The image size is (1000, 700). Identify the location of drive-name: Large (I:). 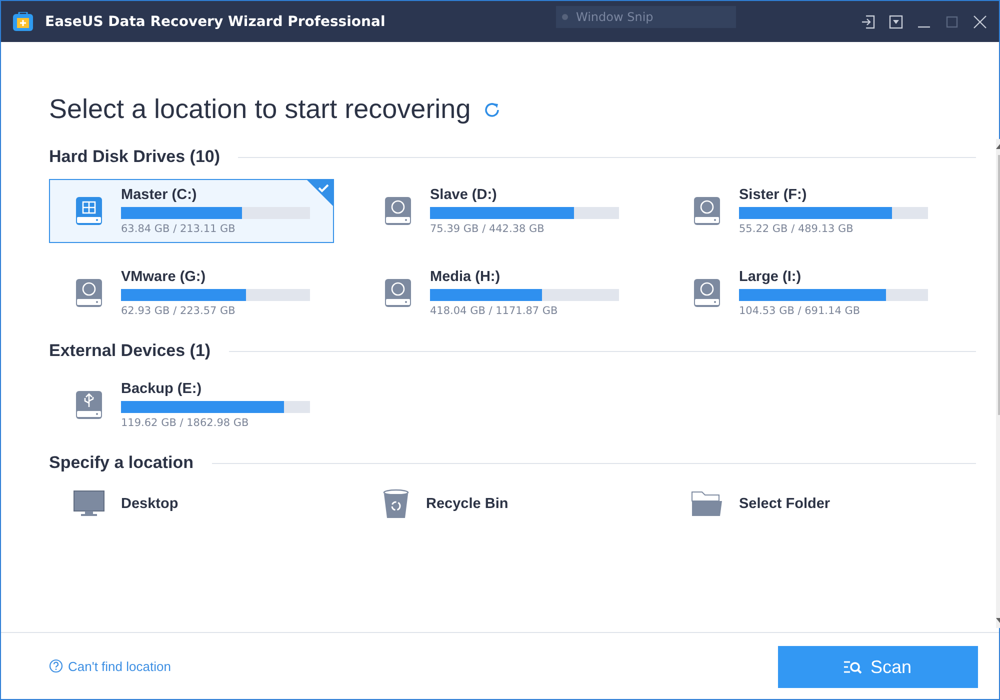
(770, 277).